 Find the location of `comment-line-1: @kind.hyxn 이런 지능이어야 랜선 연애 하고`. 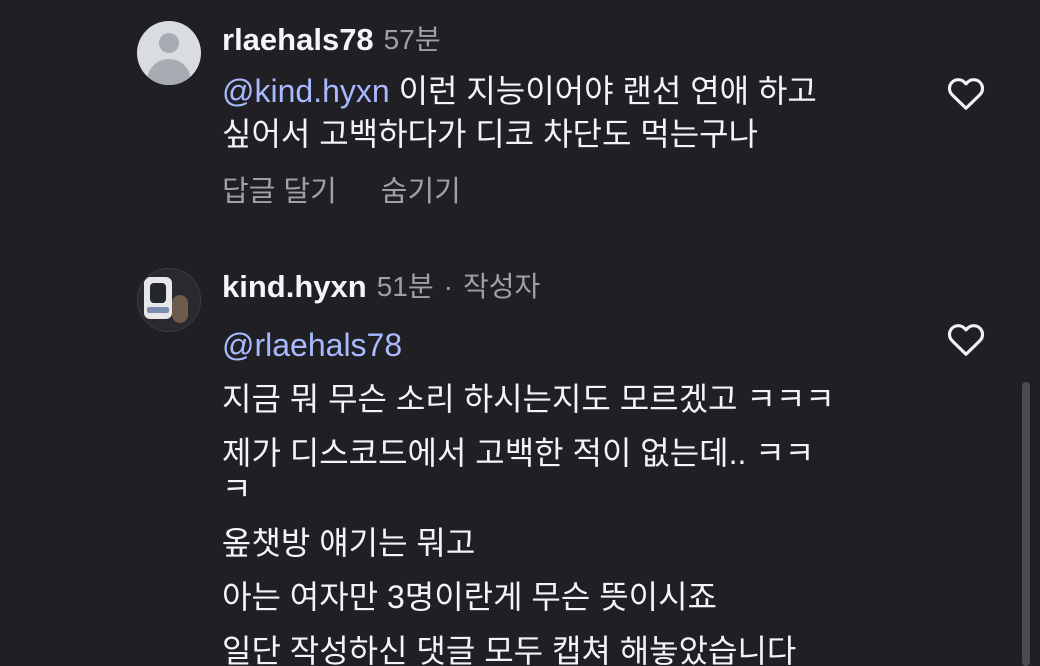

comment-line-1: @kind.hyxn 이런 지능이어야 랜선 연애 하고 is located at coordinates (572, 91).